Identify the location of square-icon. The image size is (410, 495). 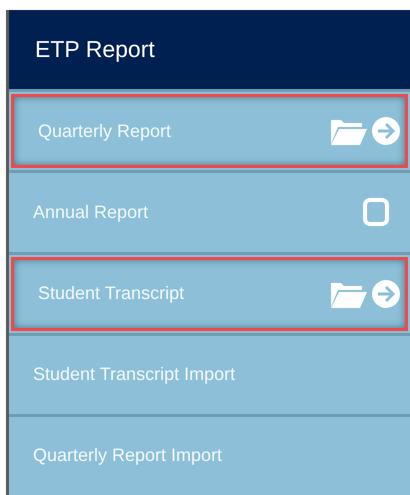
(376, 212).